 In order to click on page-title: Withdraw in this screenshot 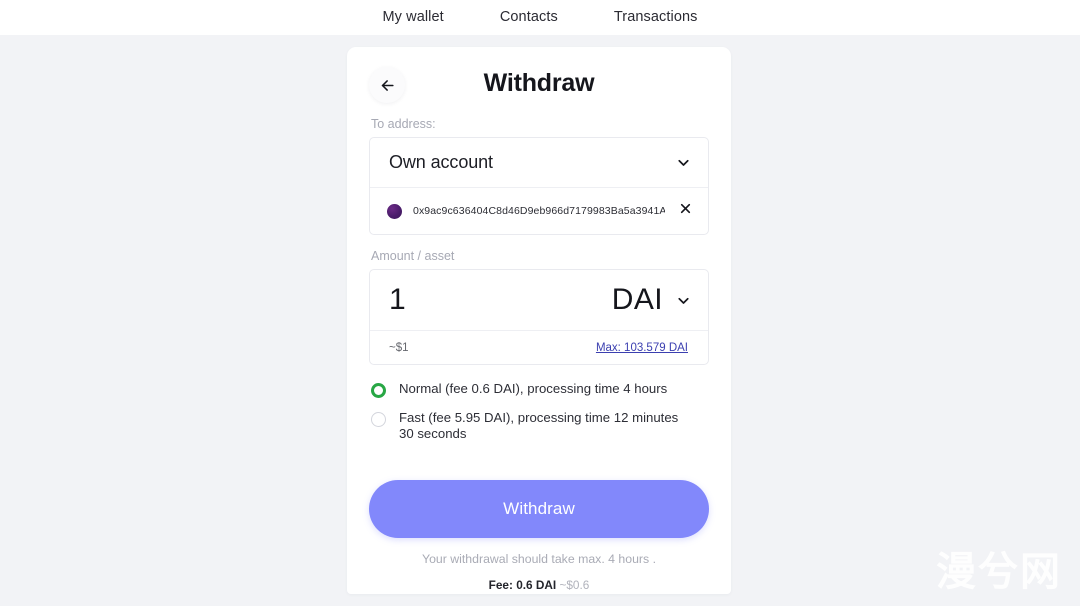, I will do `click(539, 83)`.